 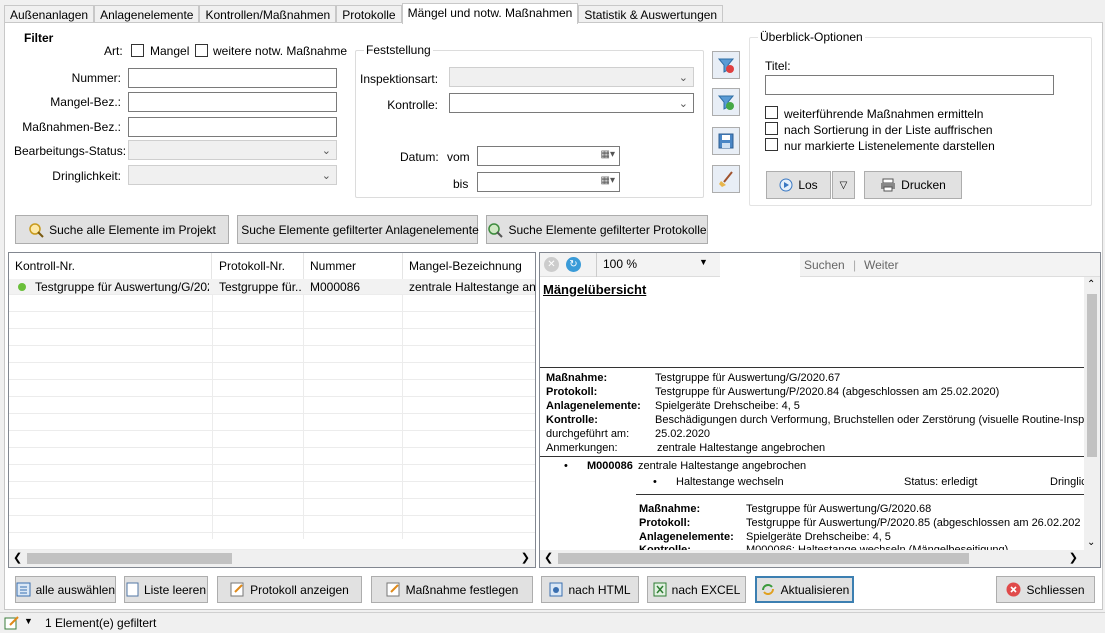 I want to click on suchen-link: Suchen, so click(x=824, y=265).